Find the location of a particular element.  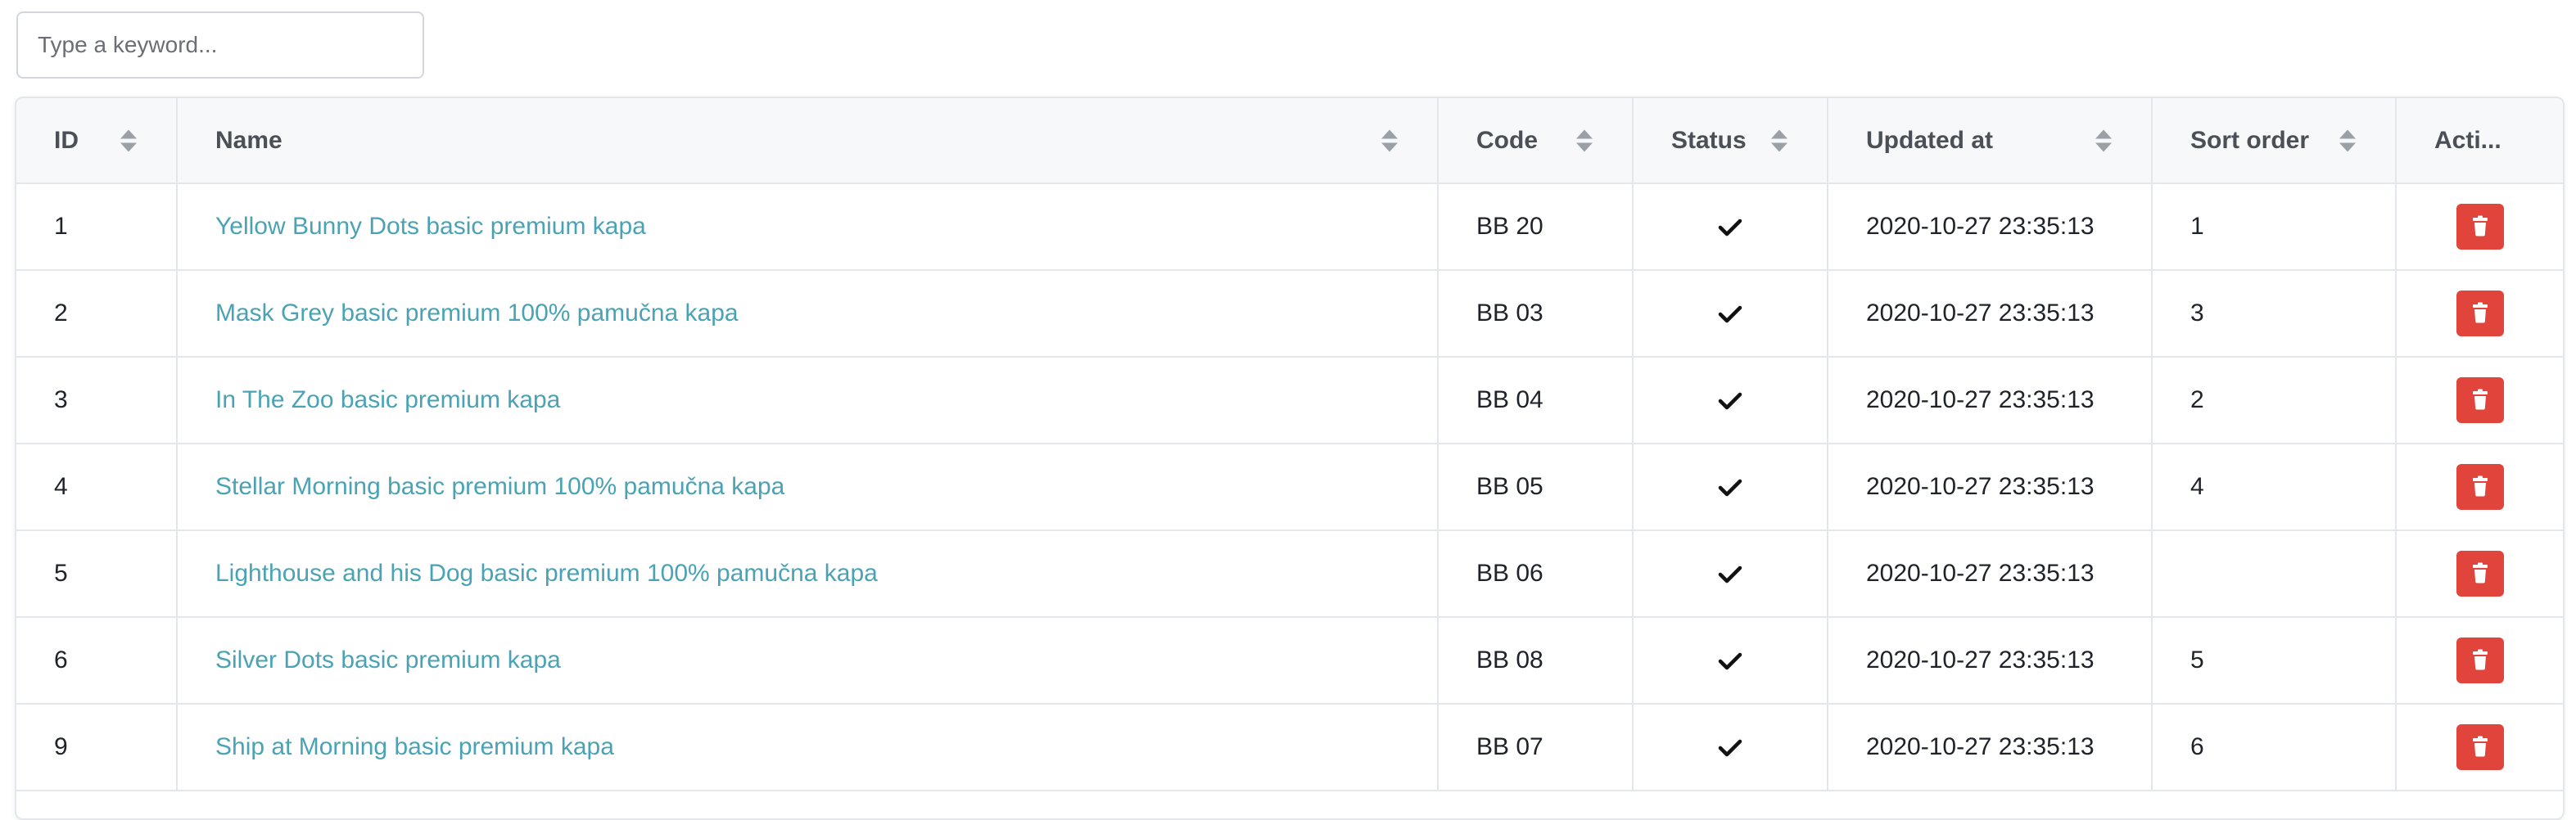

column-header-code: Code is located at coordinates (1536, 141).